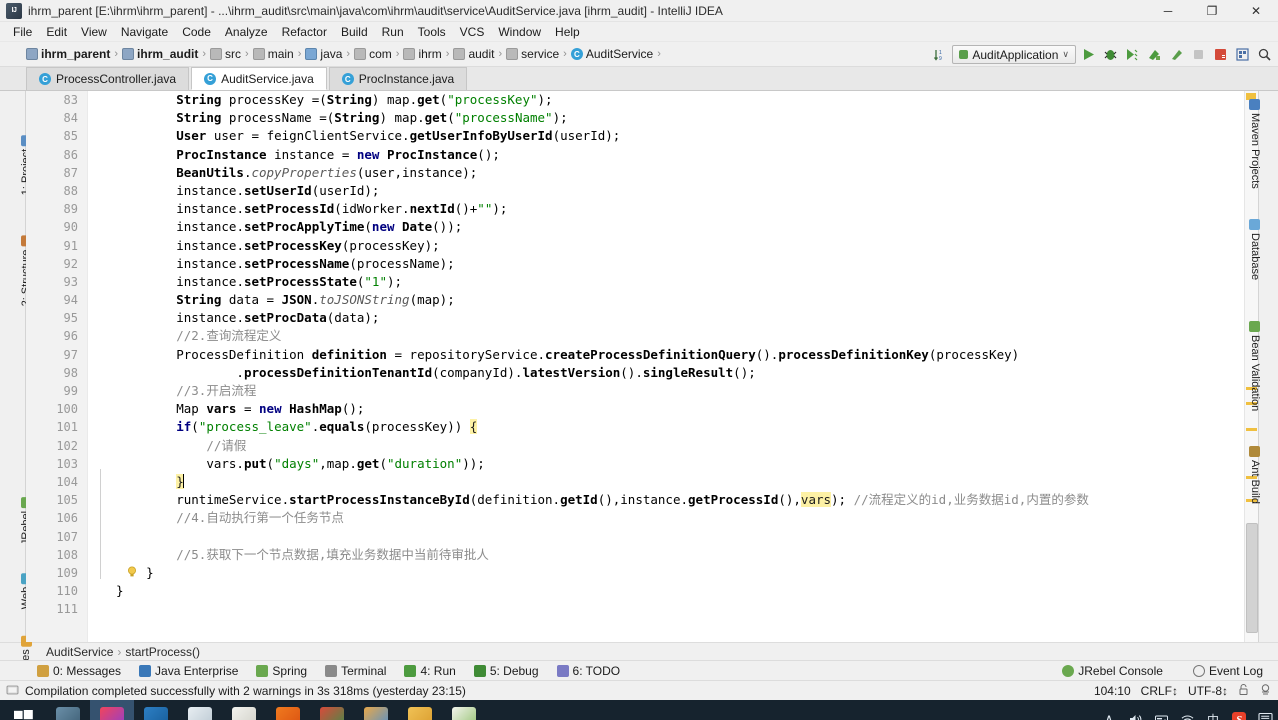  What do you see at coordinates (642, 246) in the screenshot?
I see `code-line: 91 instance.setProcessKey(processKey);` at bounding box center [642, 246].